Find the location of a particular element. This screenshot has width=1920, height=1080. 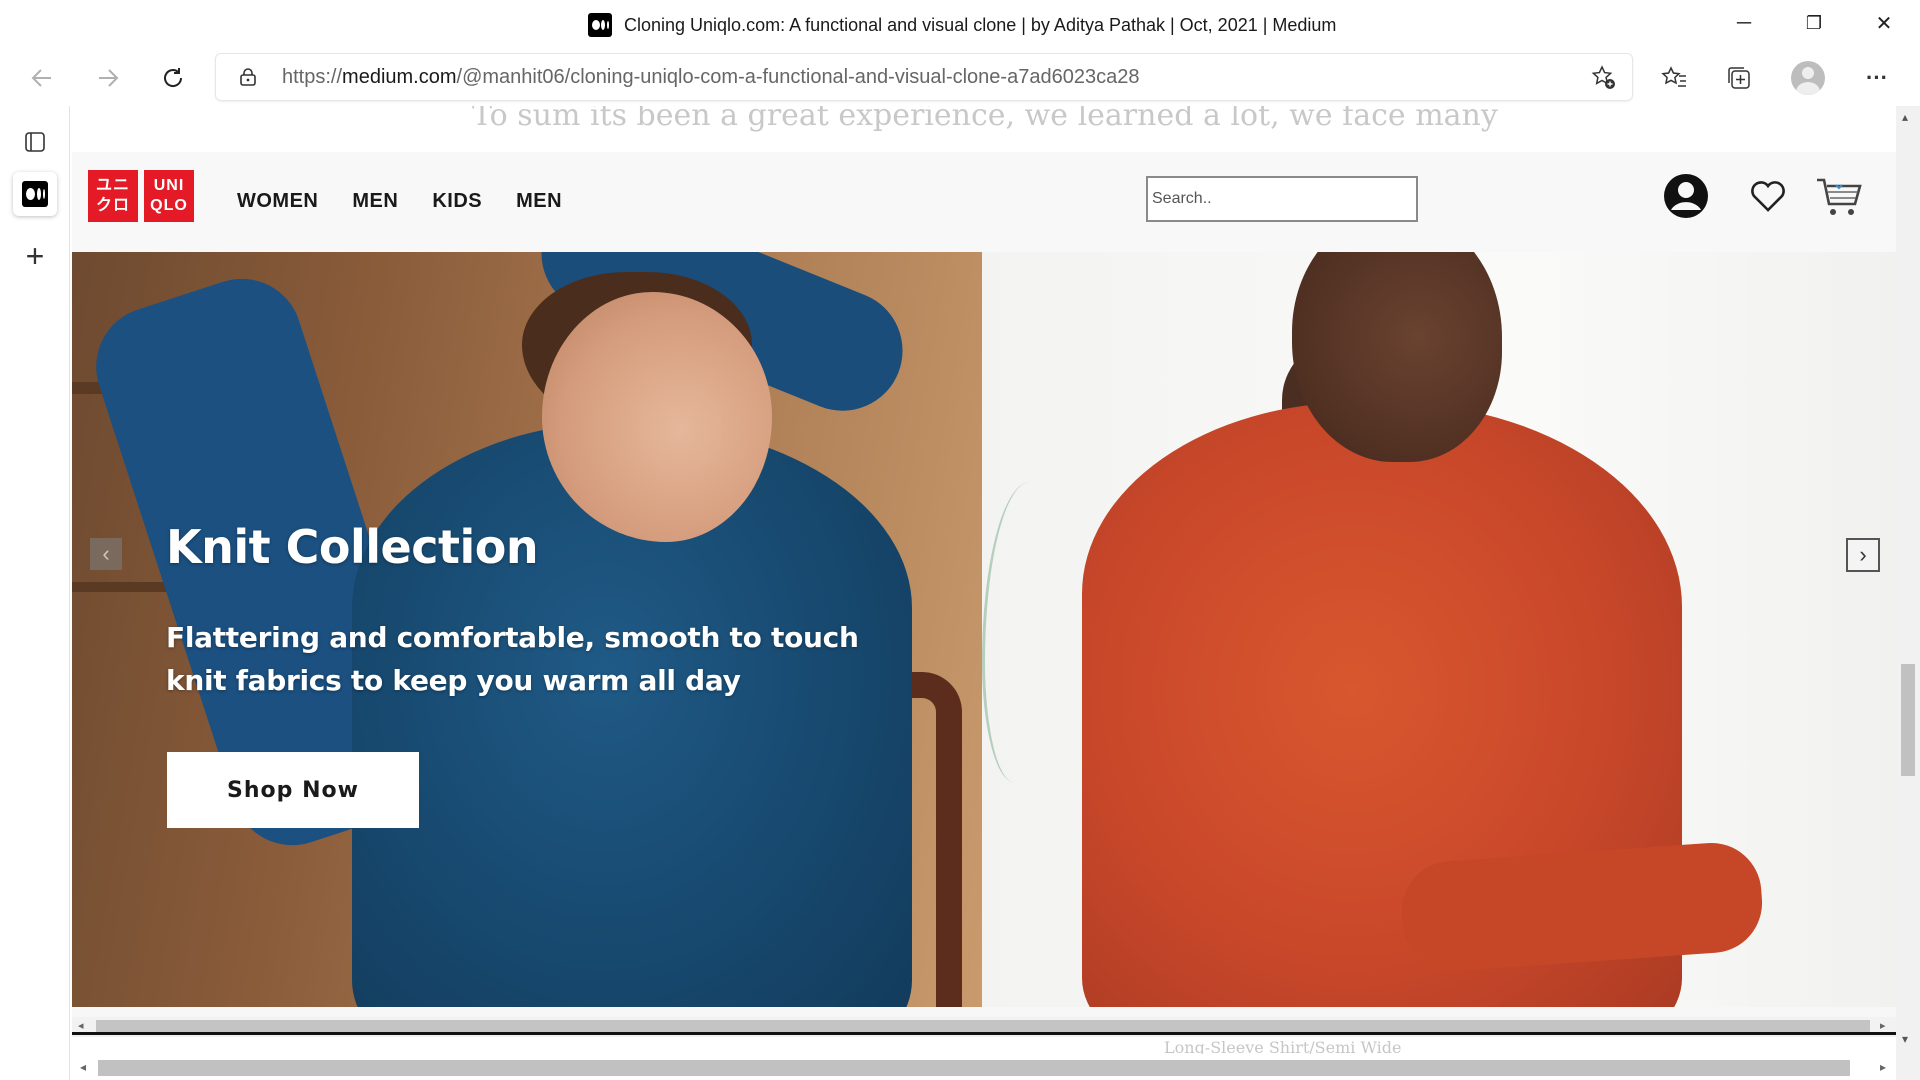

close-button: ✕ is located at coordinates (1884, 23).